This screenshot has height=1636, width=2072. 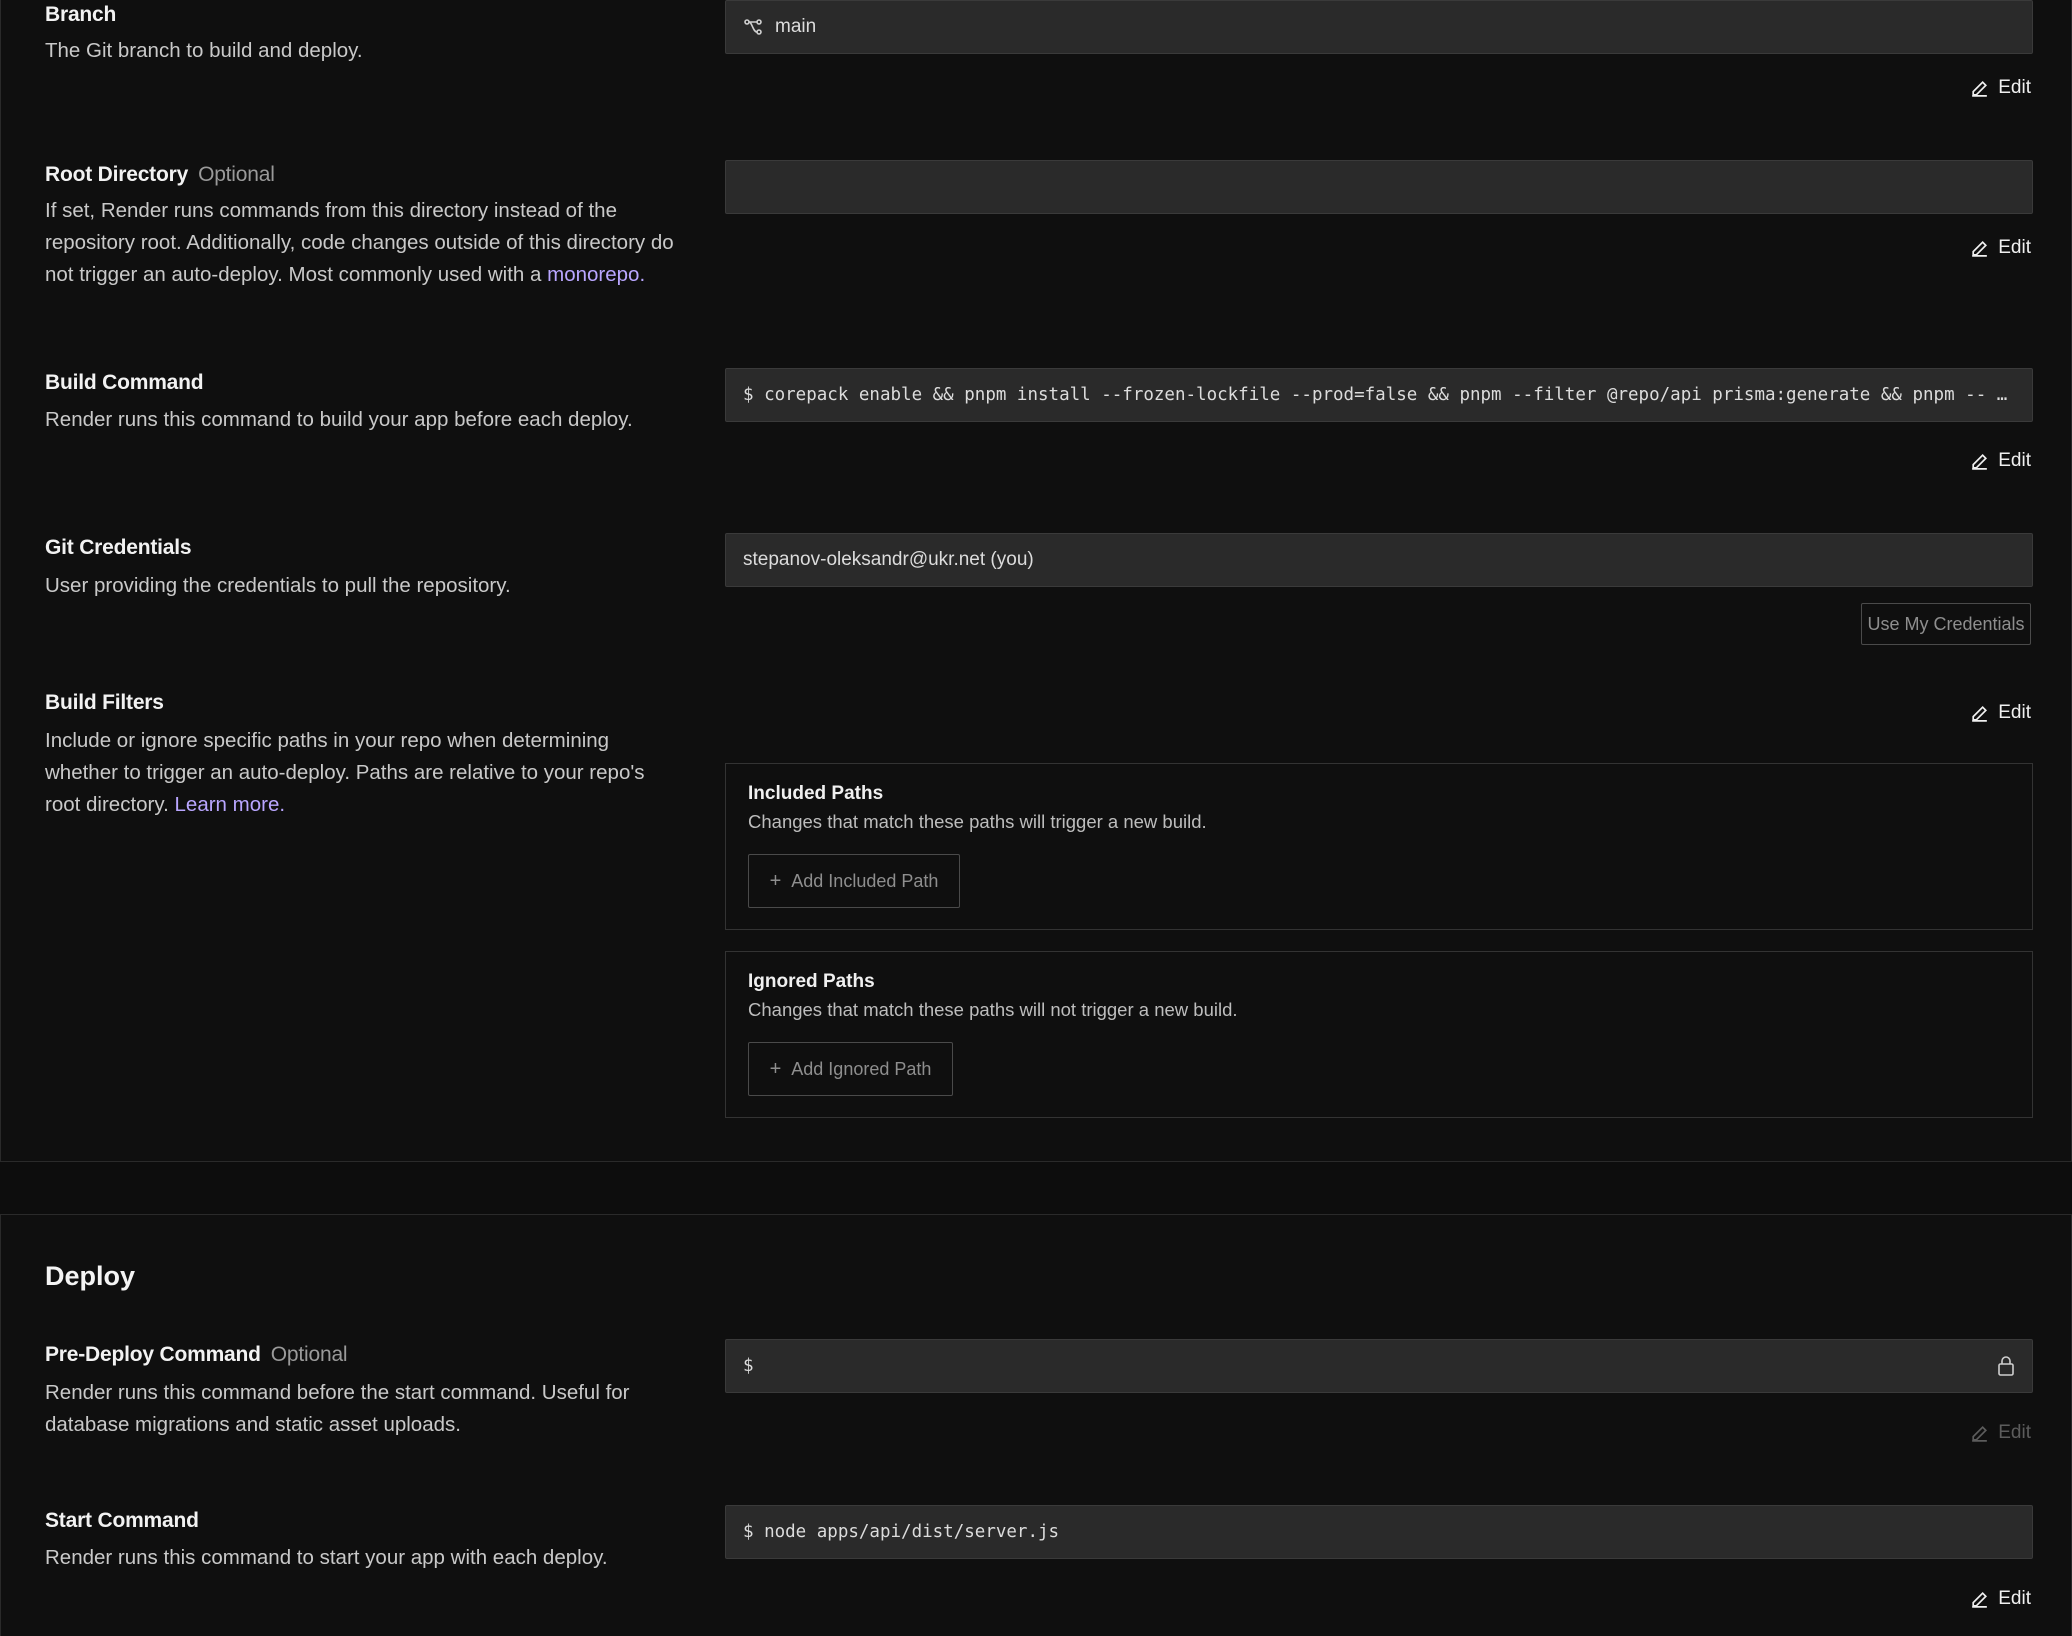 What do you see at coordinates (81, 14) in the screenshot?
I see `branch-label: Branch` at bounding box center [81, 14].